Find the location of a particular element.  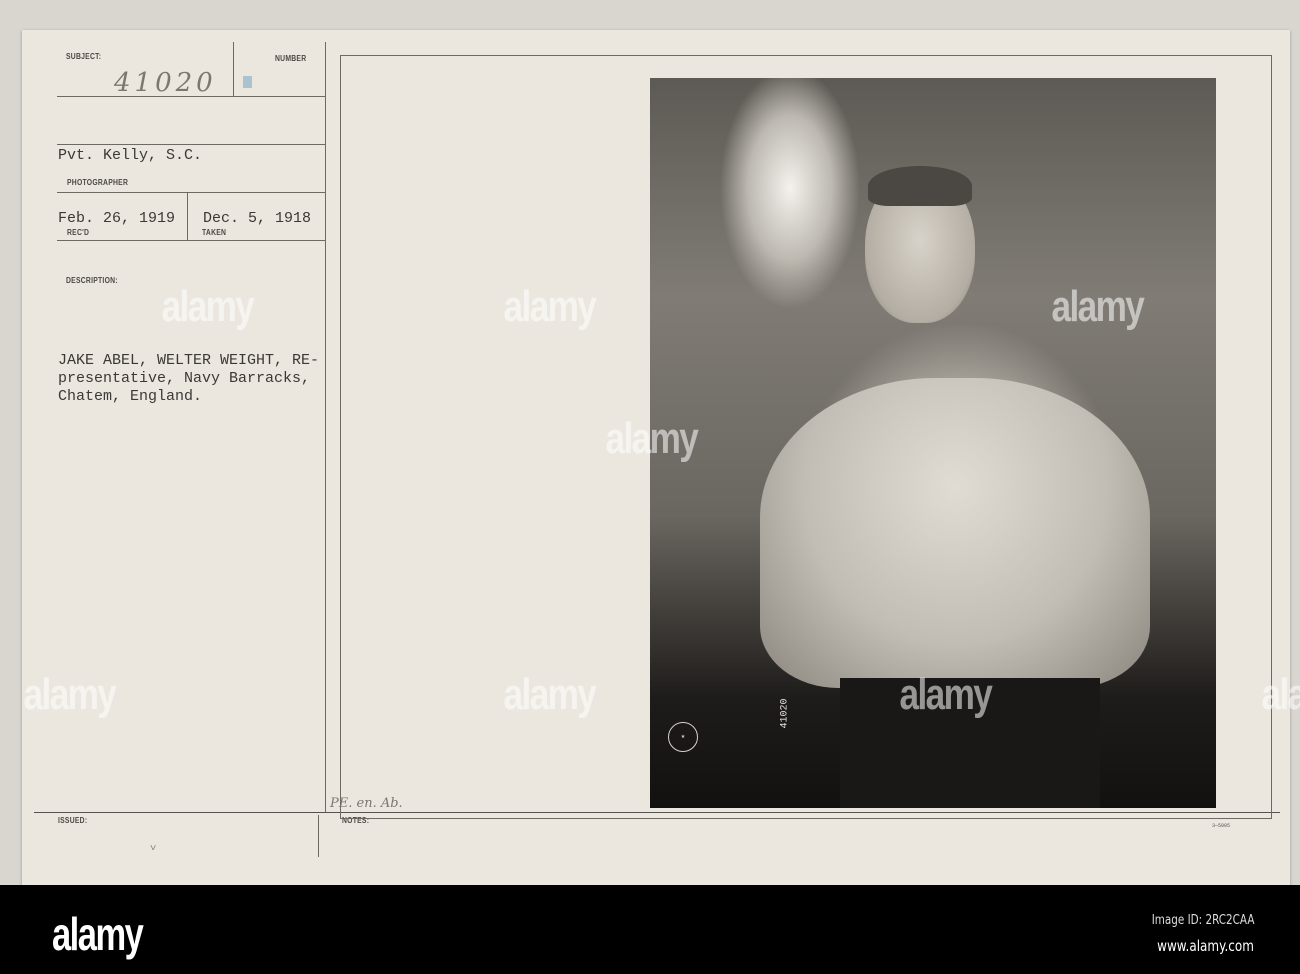

subject-handwritten: 41020 is located at coordinates (165, 83).